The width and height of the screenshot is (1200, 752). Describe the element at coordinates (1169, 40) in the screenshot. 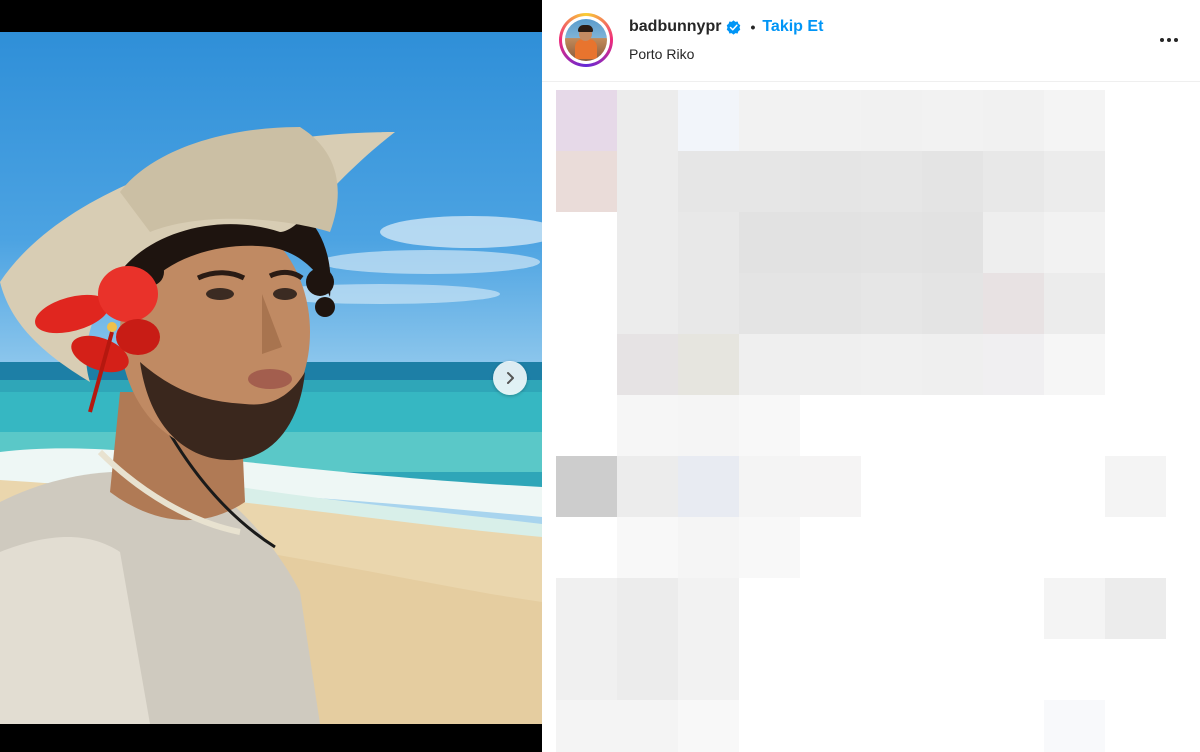

I see `more-options-icon` at that location.